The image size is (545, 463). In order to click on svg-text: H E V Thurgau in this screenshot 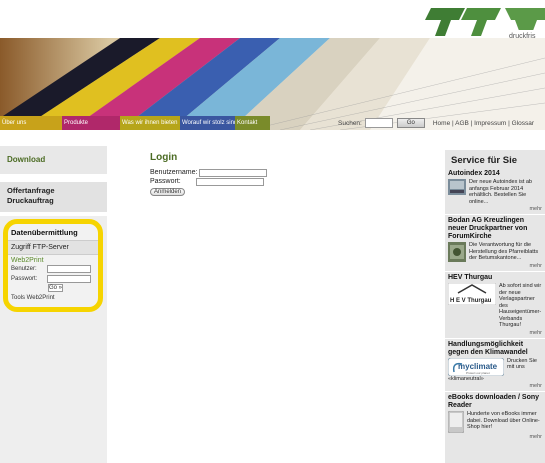, I will do `click(471, 301)`.